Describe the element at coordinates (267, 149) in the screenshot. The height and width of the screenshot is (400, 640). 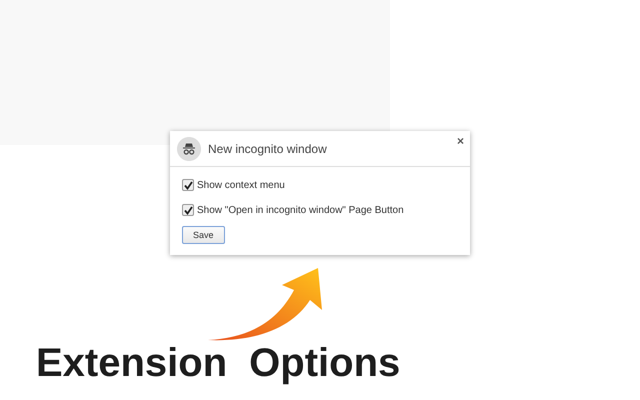
I see `dialog-title: New incognito window` at that location.